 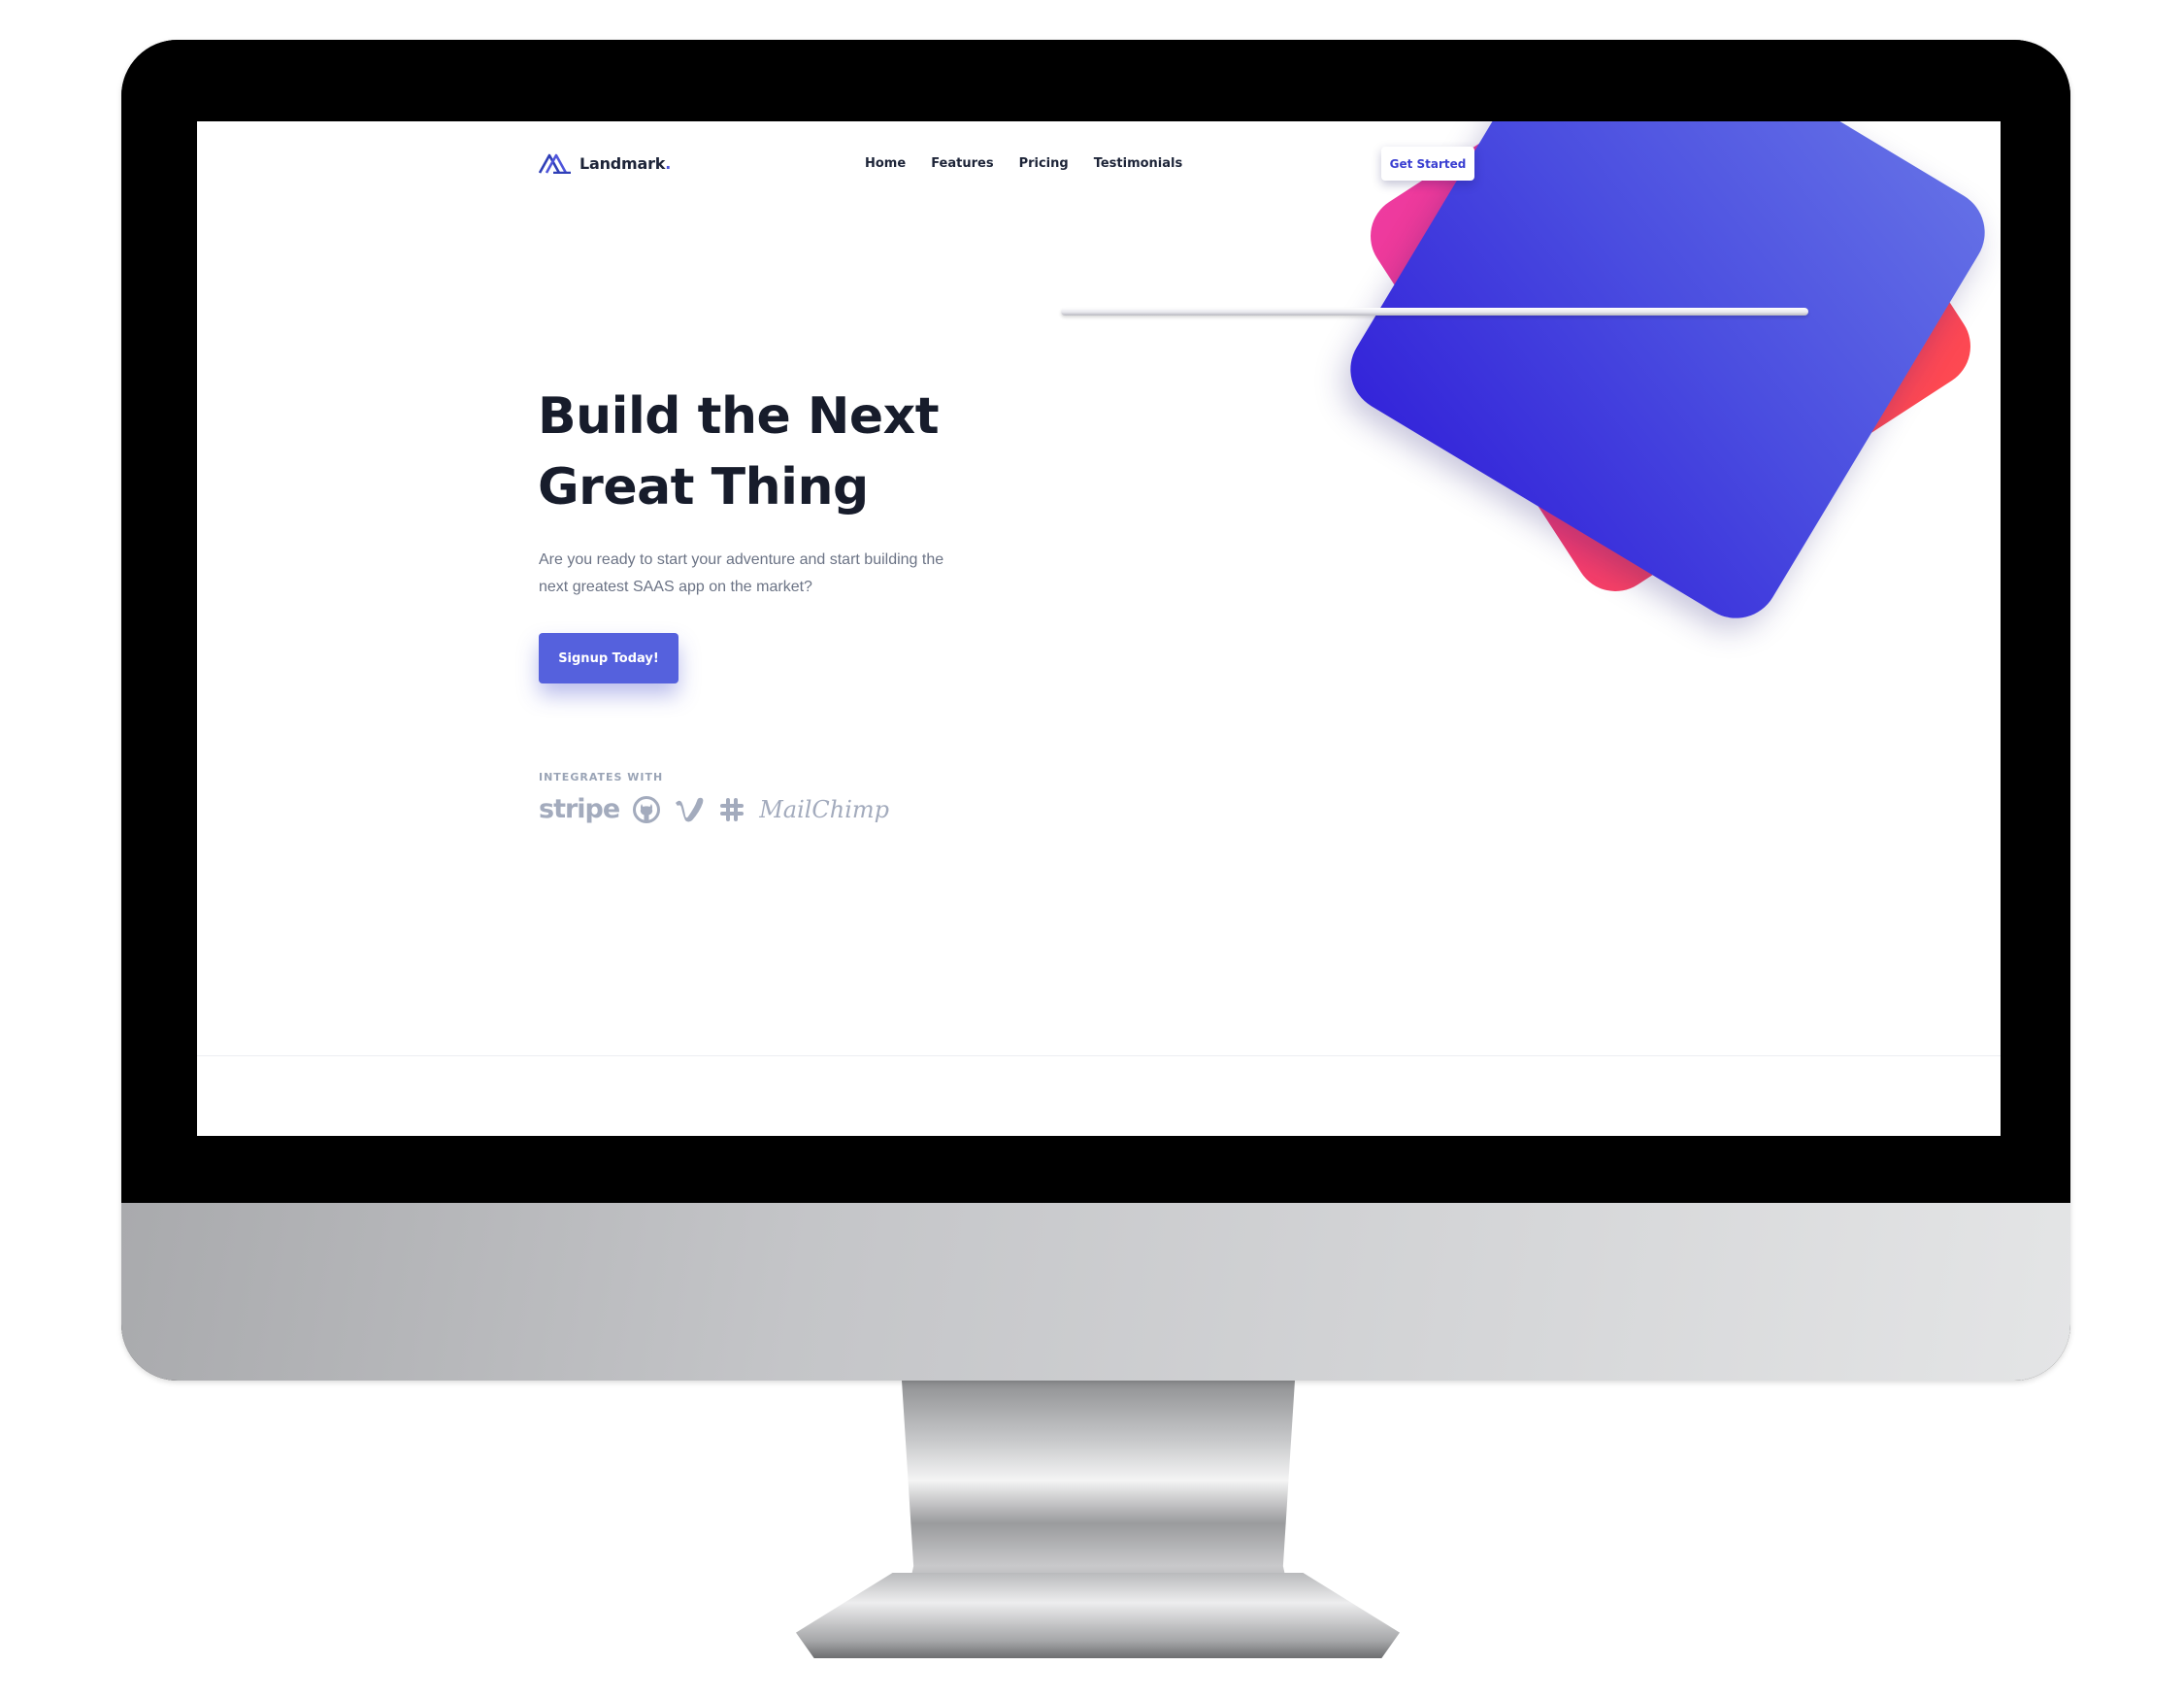 What do you see at coordinates (647, 809) in the screenshot?
I see `github-icon` at bounding box center [647, 809].